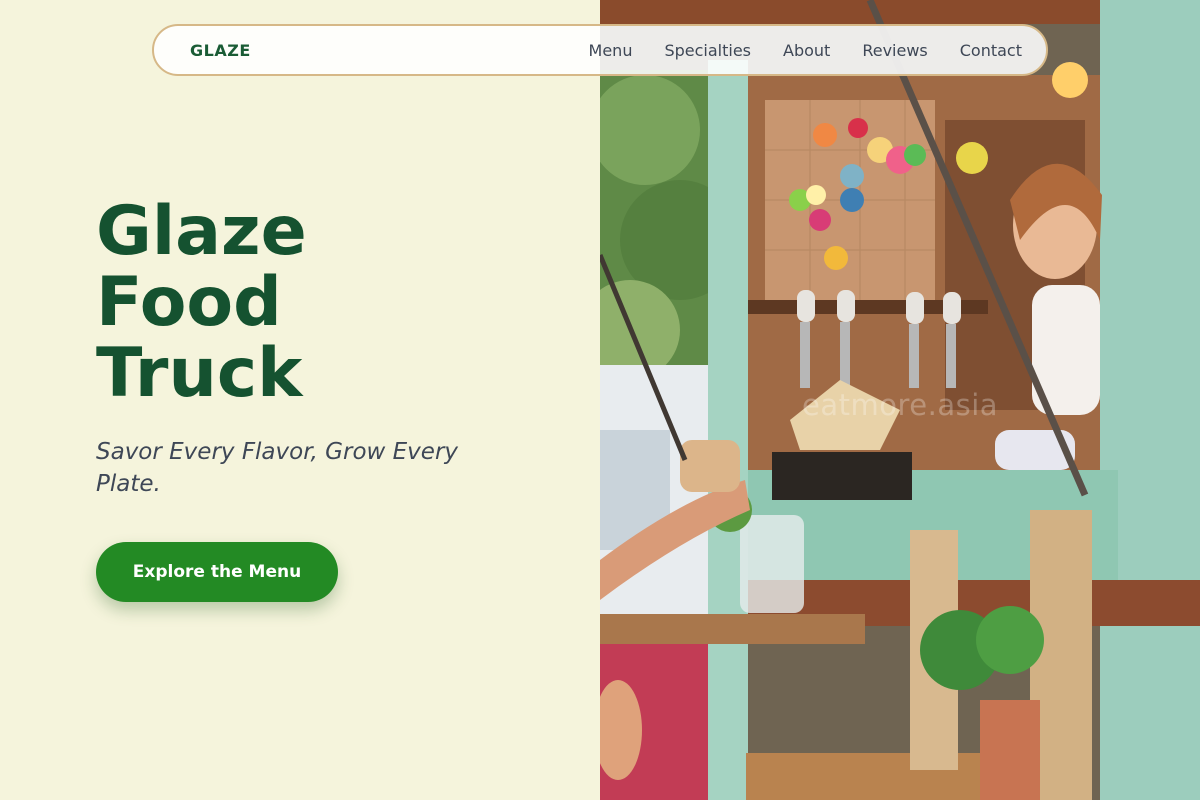 The width and height of the screenshot is (1200, 800). I want to click on nav-link-specialties: Specialties, so click(707, 50).